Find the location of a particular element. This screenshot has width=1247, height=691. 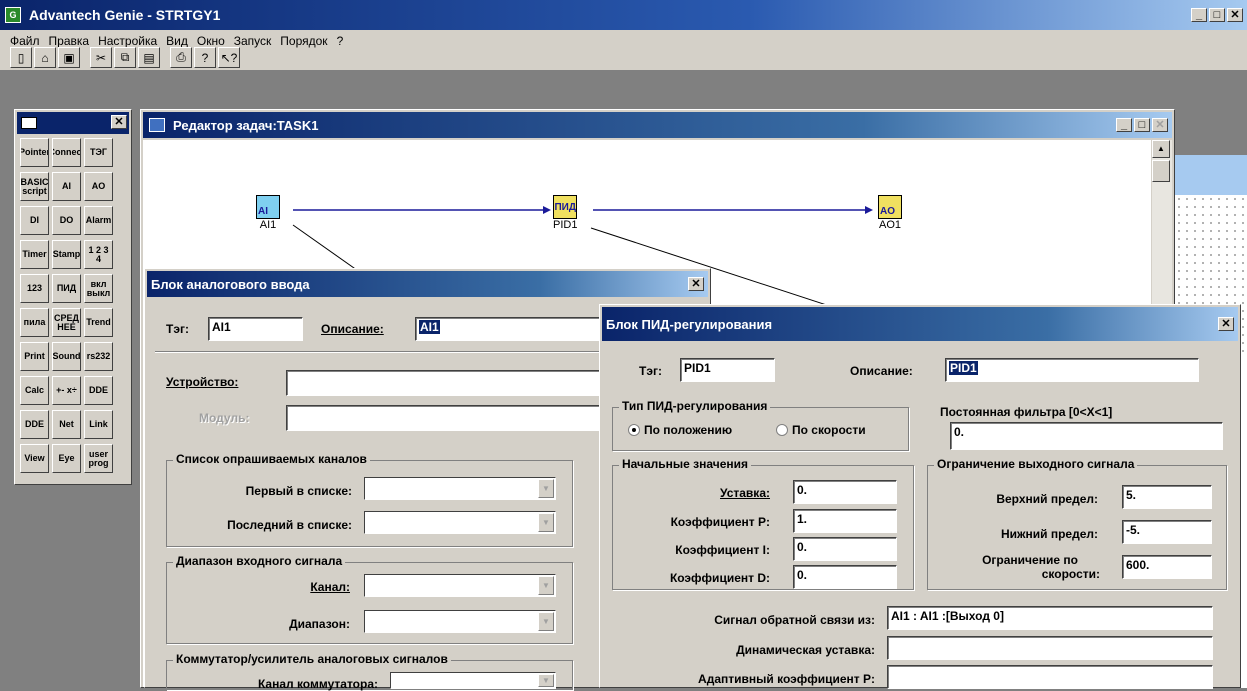

menu-item-4: Окно is located at coordinates (211, 41).